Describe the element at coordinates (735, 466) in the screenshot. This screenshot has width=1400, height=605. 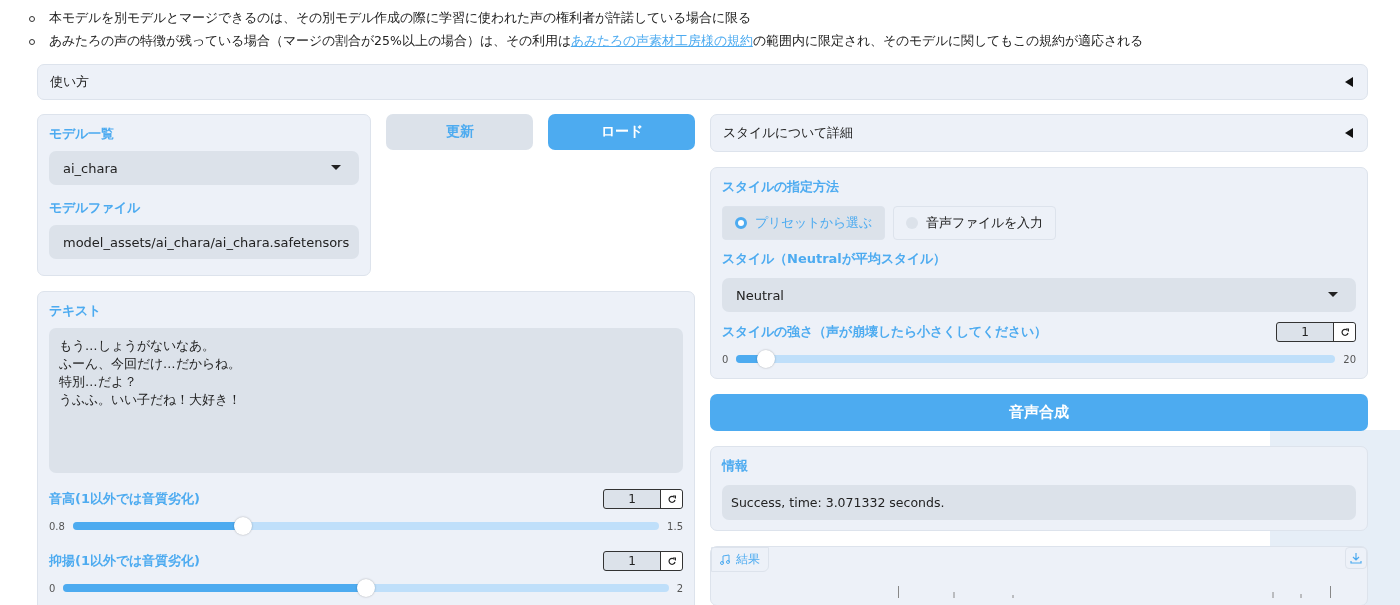
I see `field-label: 情報` at that location.